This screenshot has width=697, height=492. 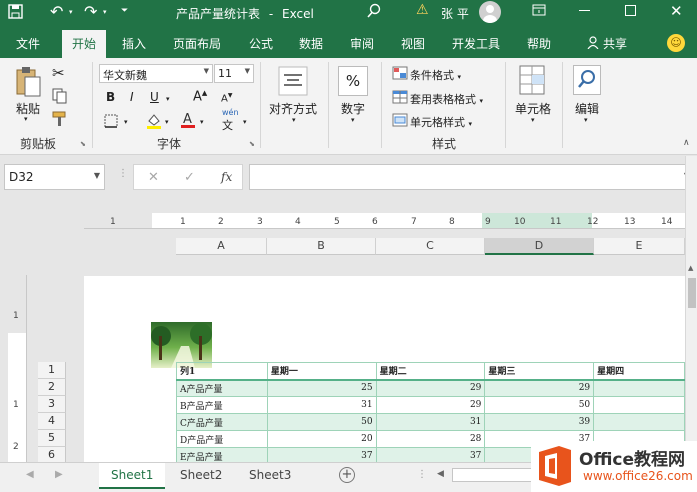 I want to click on increase-font-button: A▲, so click(x=200, y=96).